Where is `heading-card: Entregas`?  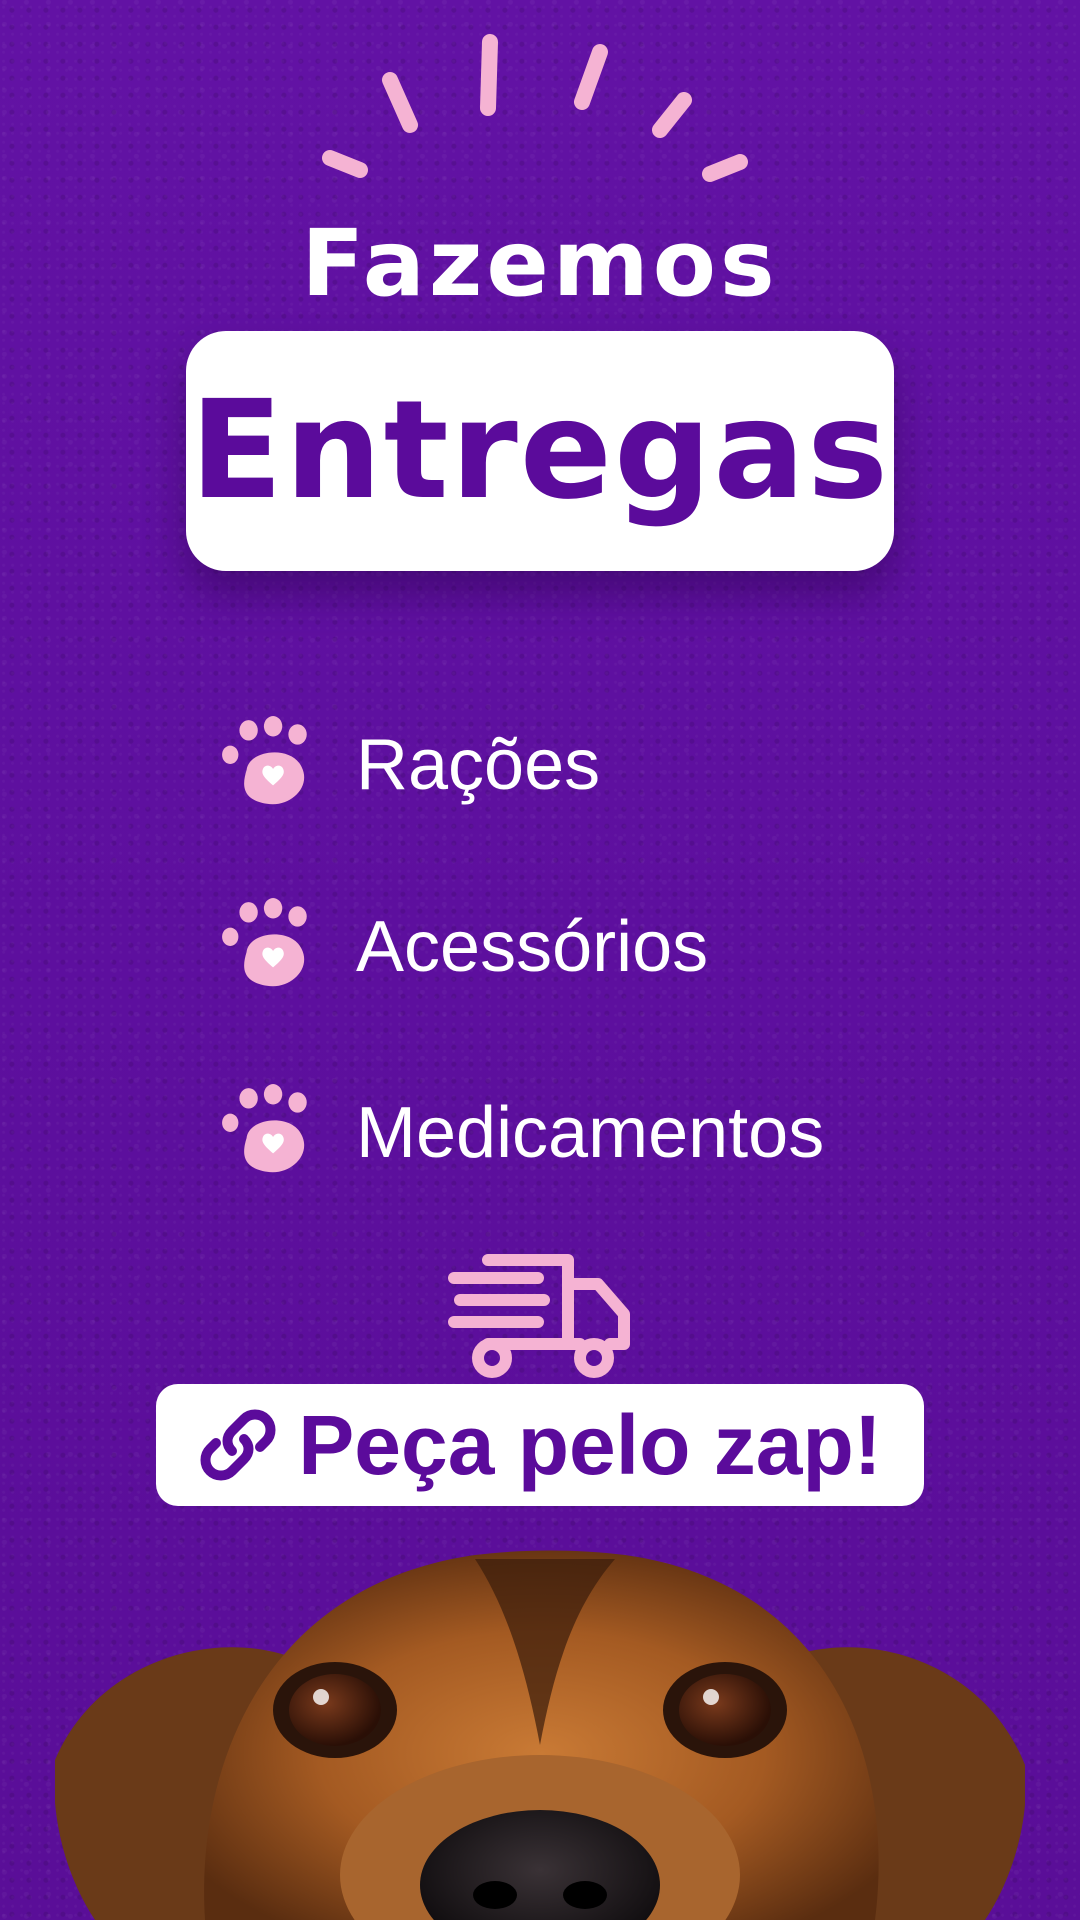 heading-card: Entregas is located at coordinates (540, 451).